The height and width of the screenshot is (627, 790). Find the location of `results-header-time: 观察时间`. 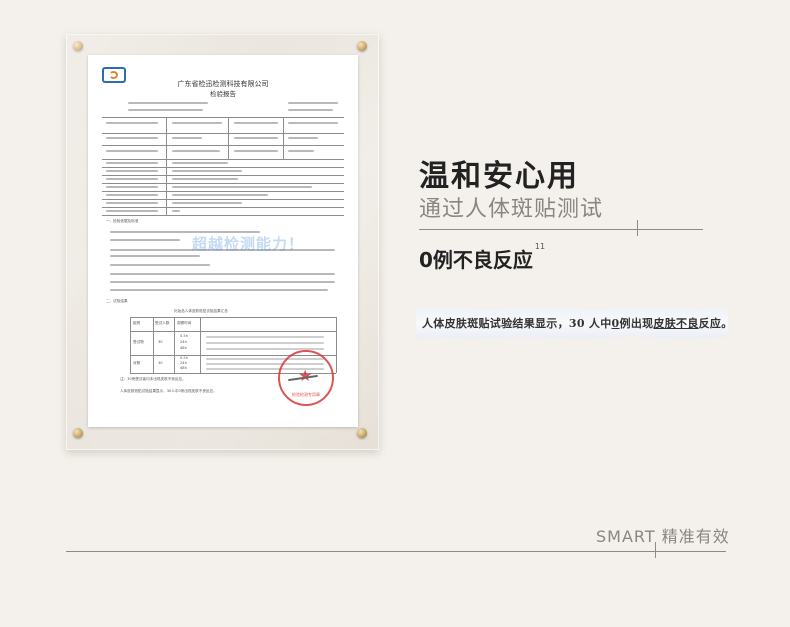

results-header-time: 观察时间 is located at coordinates (184, 323).